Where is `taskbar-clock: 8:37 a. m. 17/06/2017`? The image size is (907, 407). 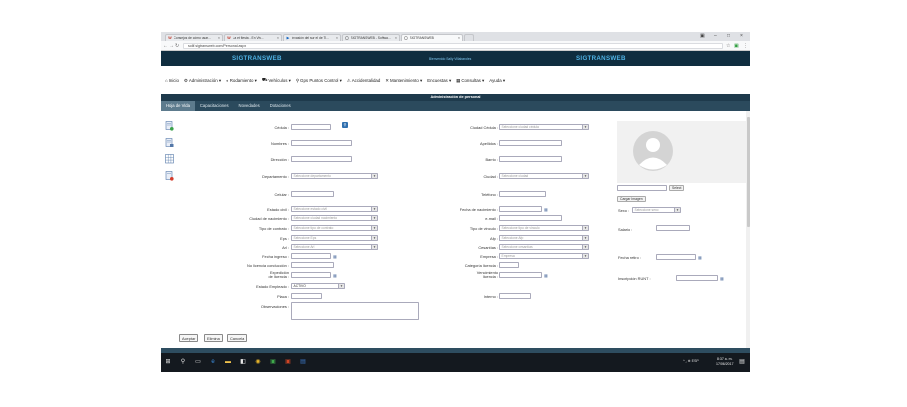
taskbar-clock: 8:37 a. m. 17/06/2017 is located at coordinates (725, 362).